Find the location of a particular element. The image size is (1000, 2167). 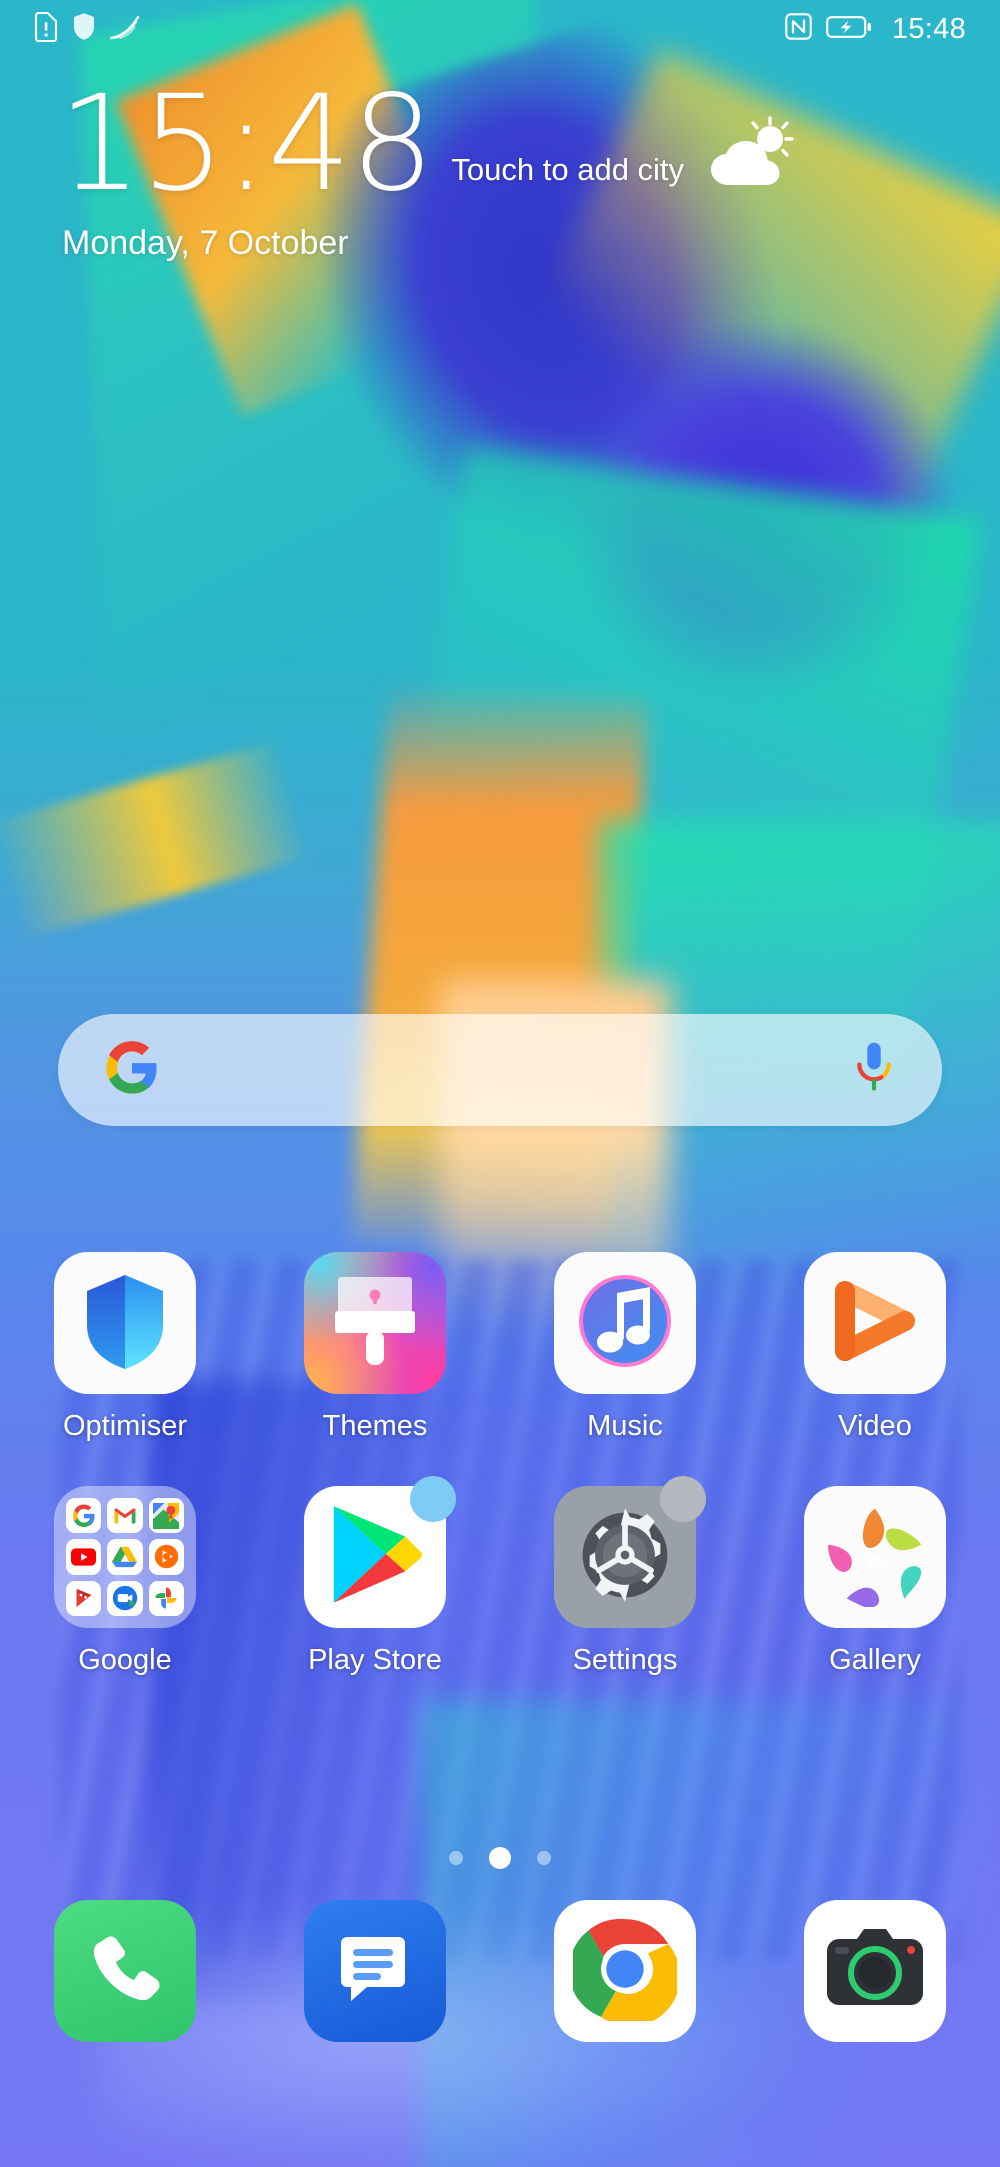

settings-gear-icon is located at coordinates (625, 1557).